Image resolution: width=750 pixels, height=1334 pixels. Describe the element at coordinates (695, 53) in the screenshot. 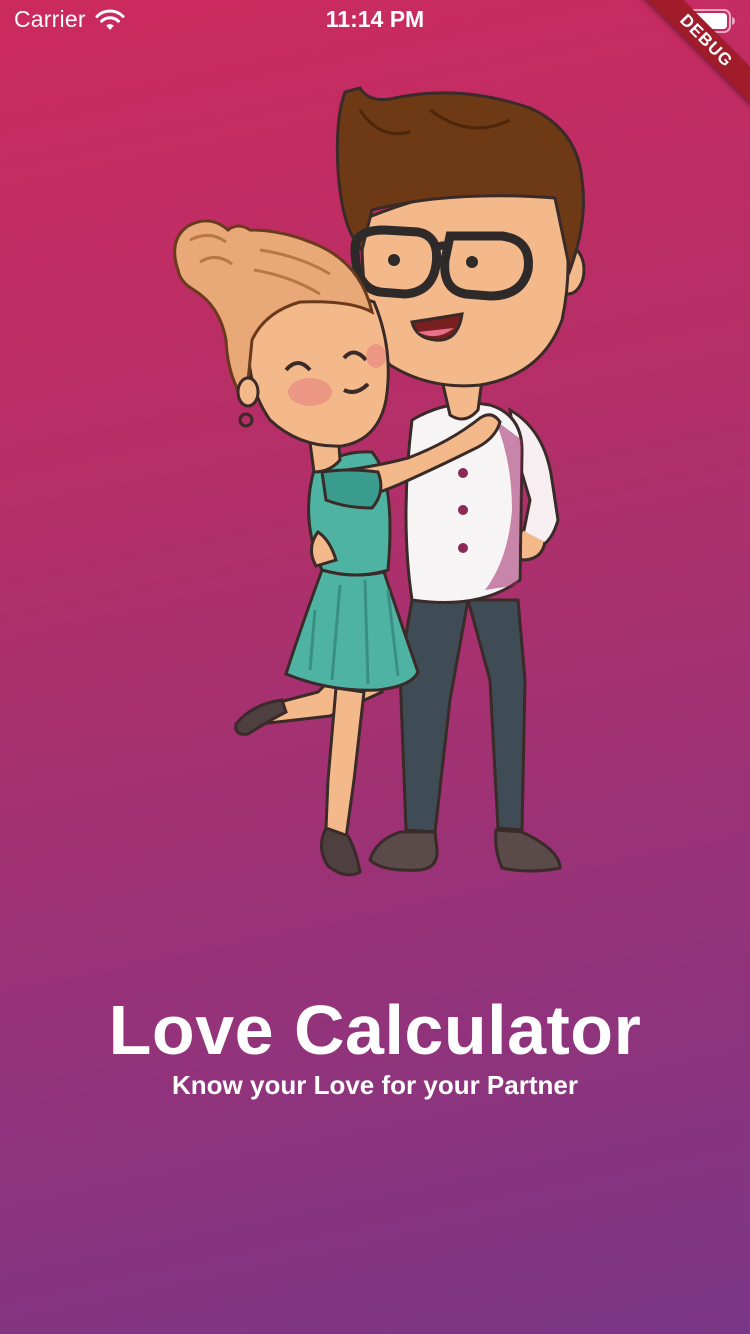

I see `debug-label: DEBUG` at that location.